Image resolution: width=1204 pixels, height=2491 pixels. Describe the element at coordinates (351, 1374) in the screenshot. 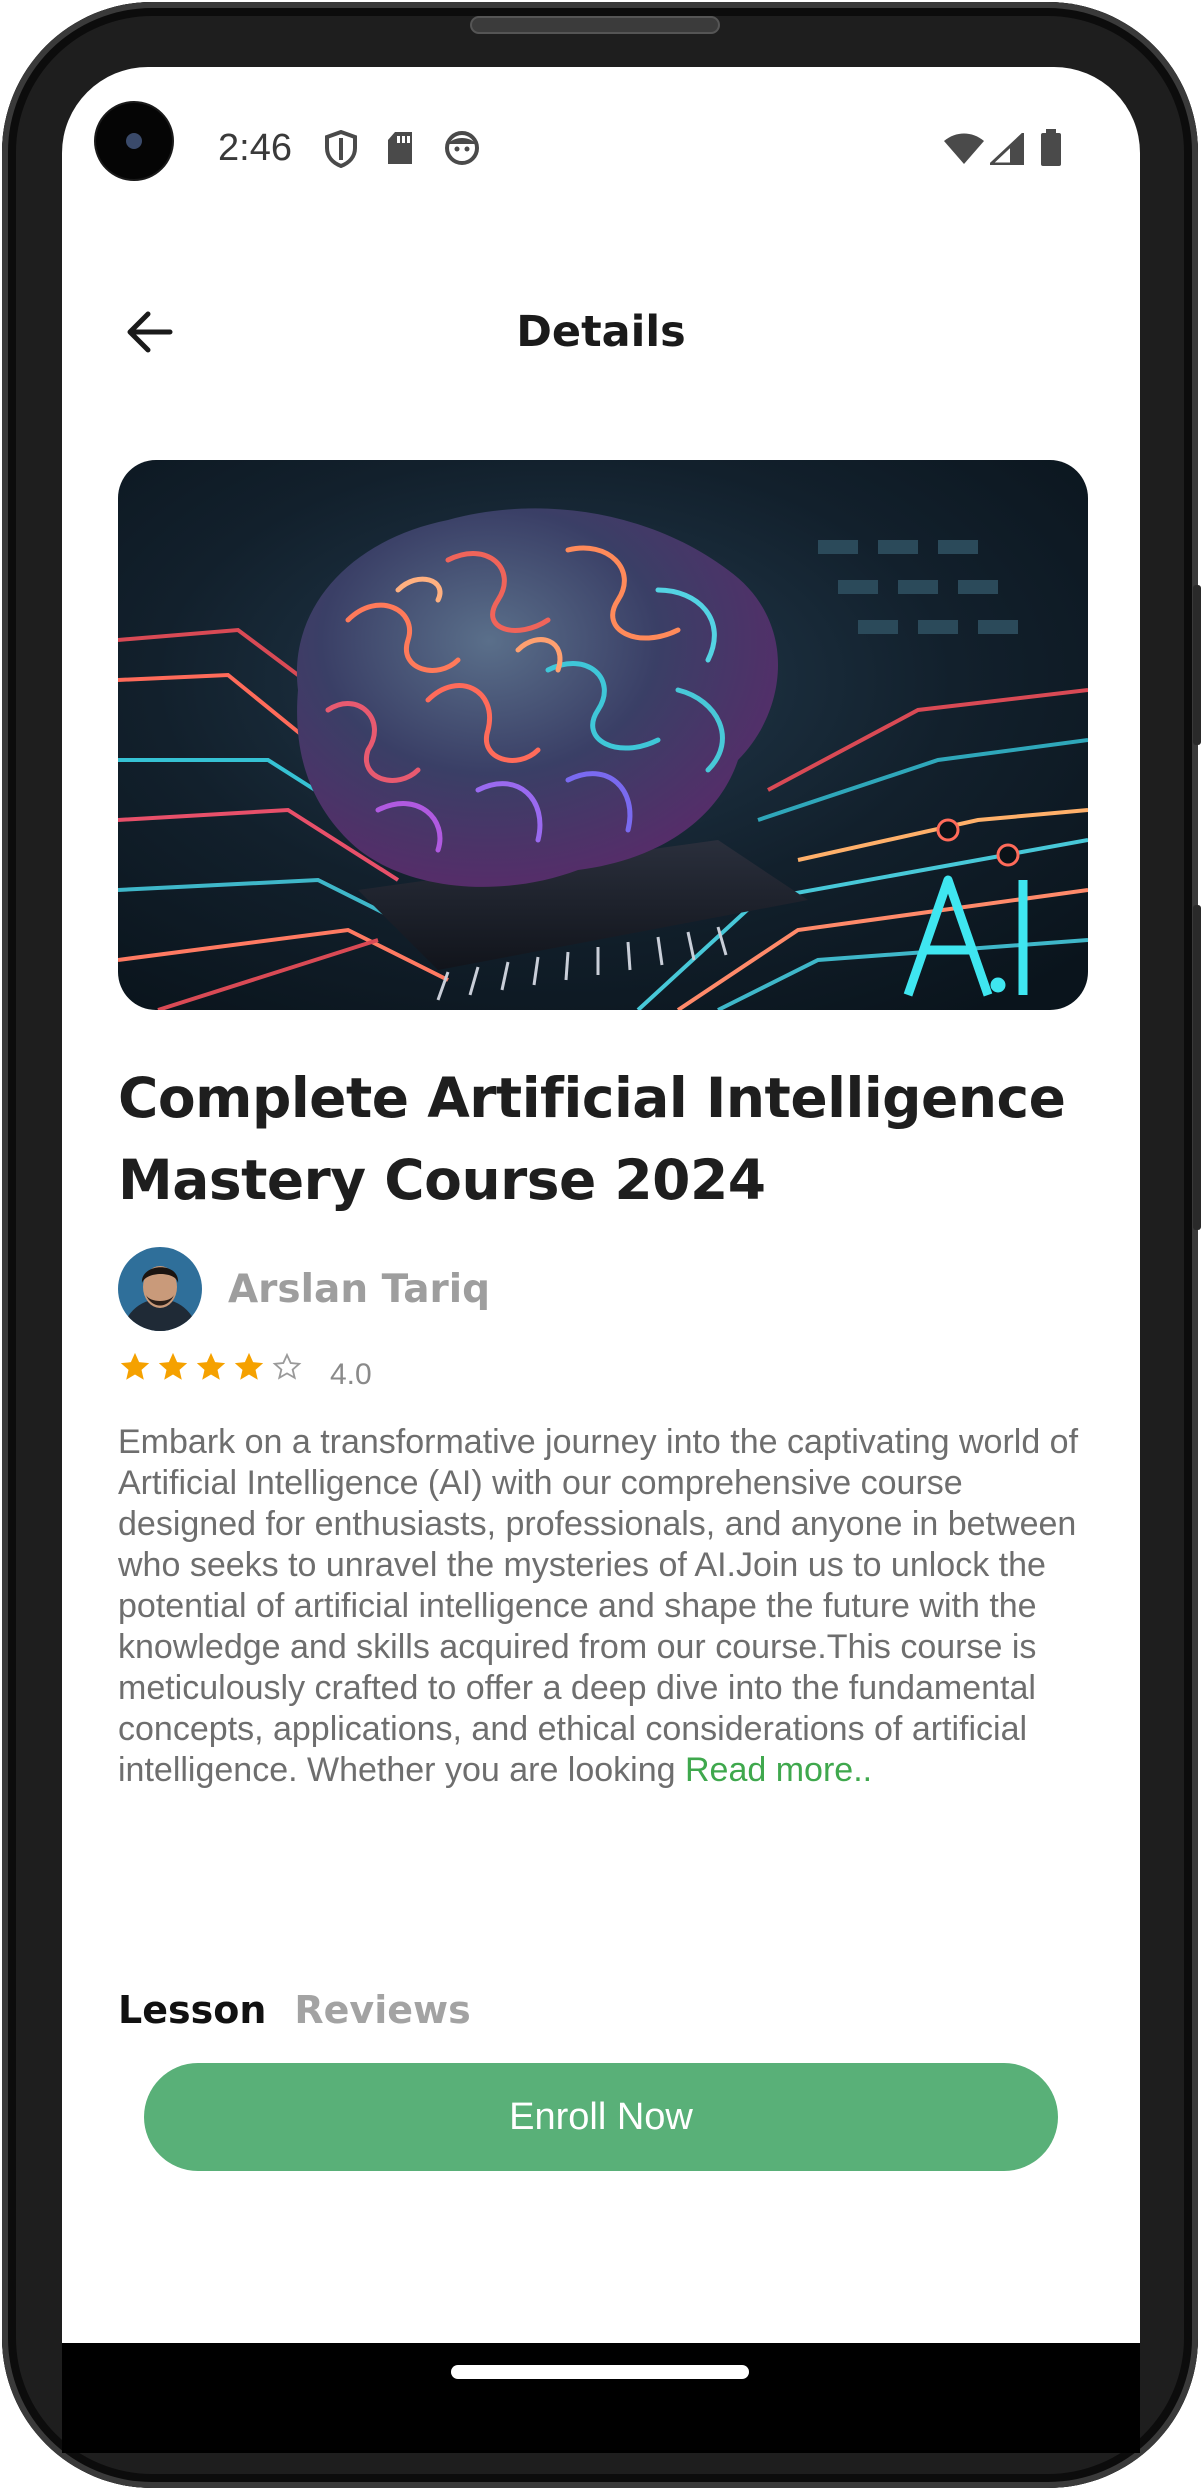

I see `rating-value: 4.0` at that location.